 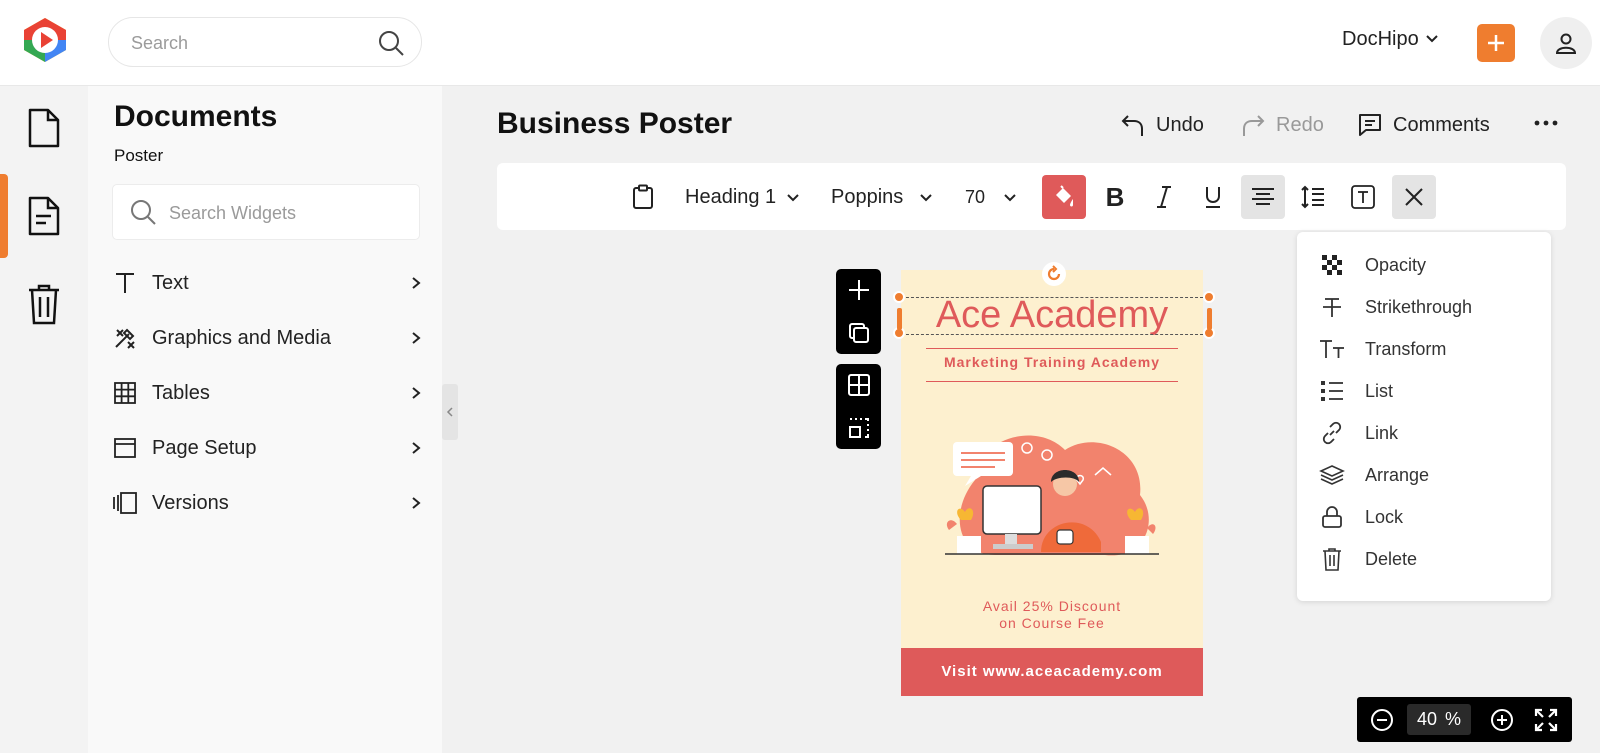 What do you see at coordinates (125, 283) in the screenshot?
I see `text-icon` at bounding box center [125, 283].